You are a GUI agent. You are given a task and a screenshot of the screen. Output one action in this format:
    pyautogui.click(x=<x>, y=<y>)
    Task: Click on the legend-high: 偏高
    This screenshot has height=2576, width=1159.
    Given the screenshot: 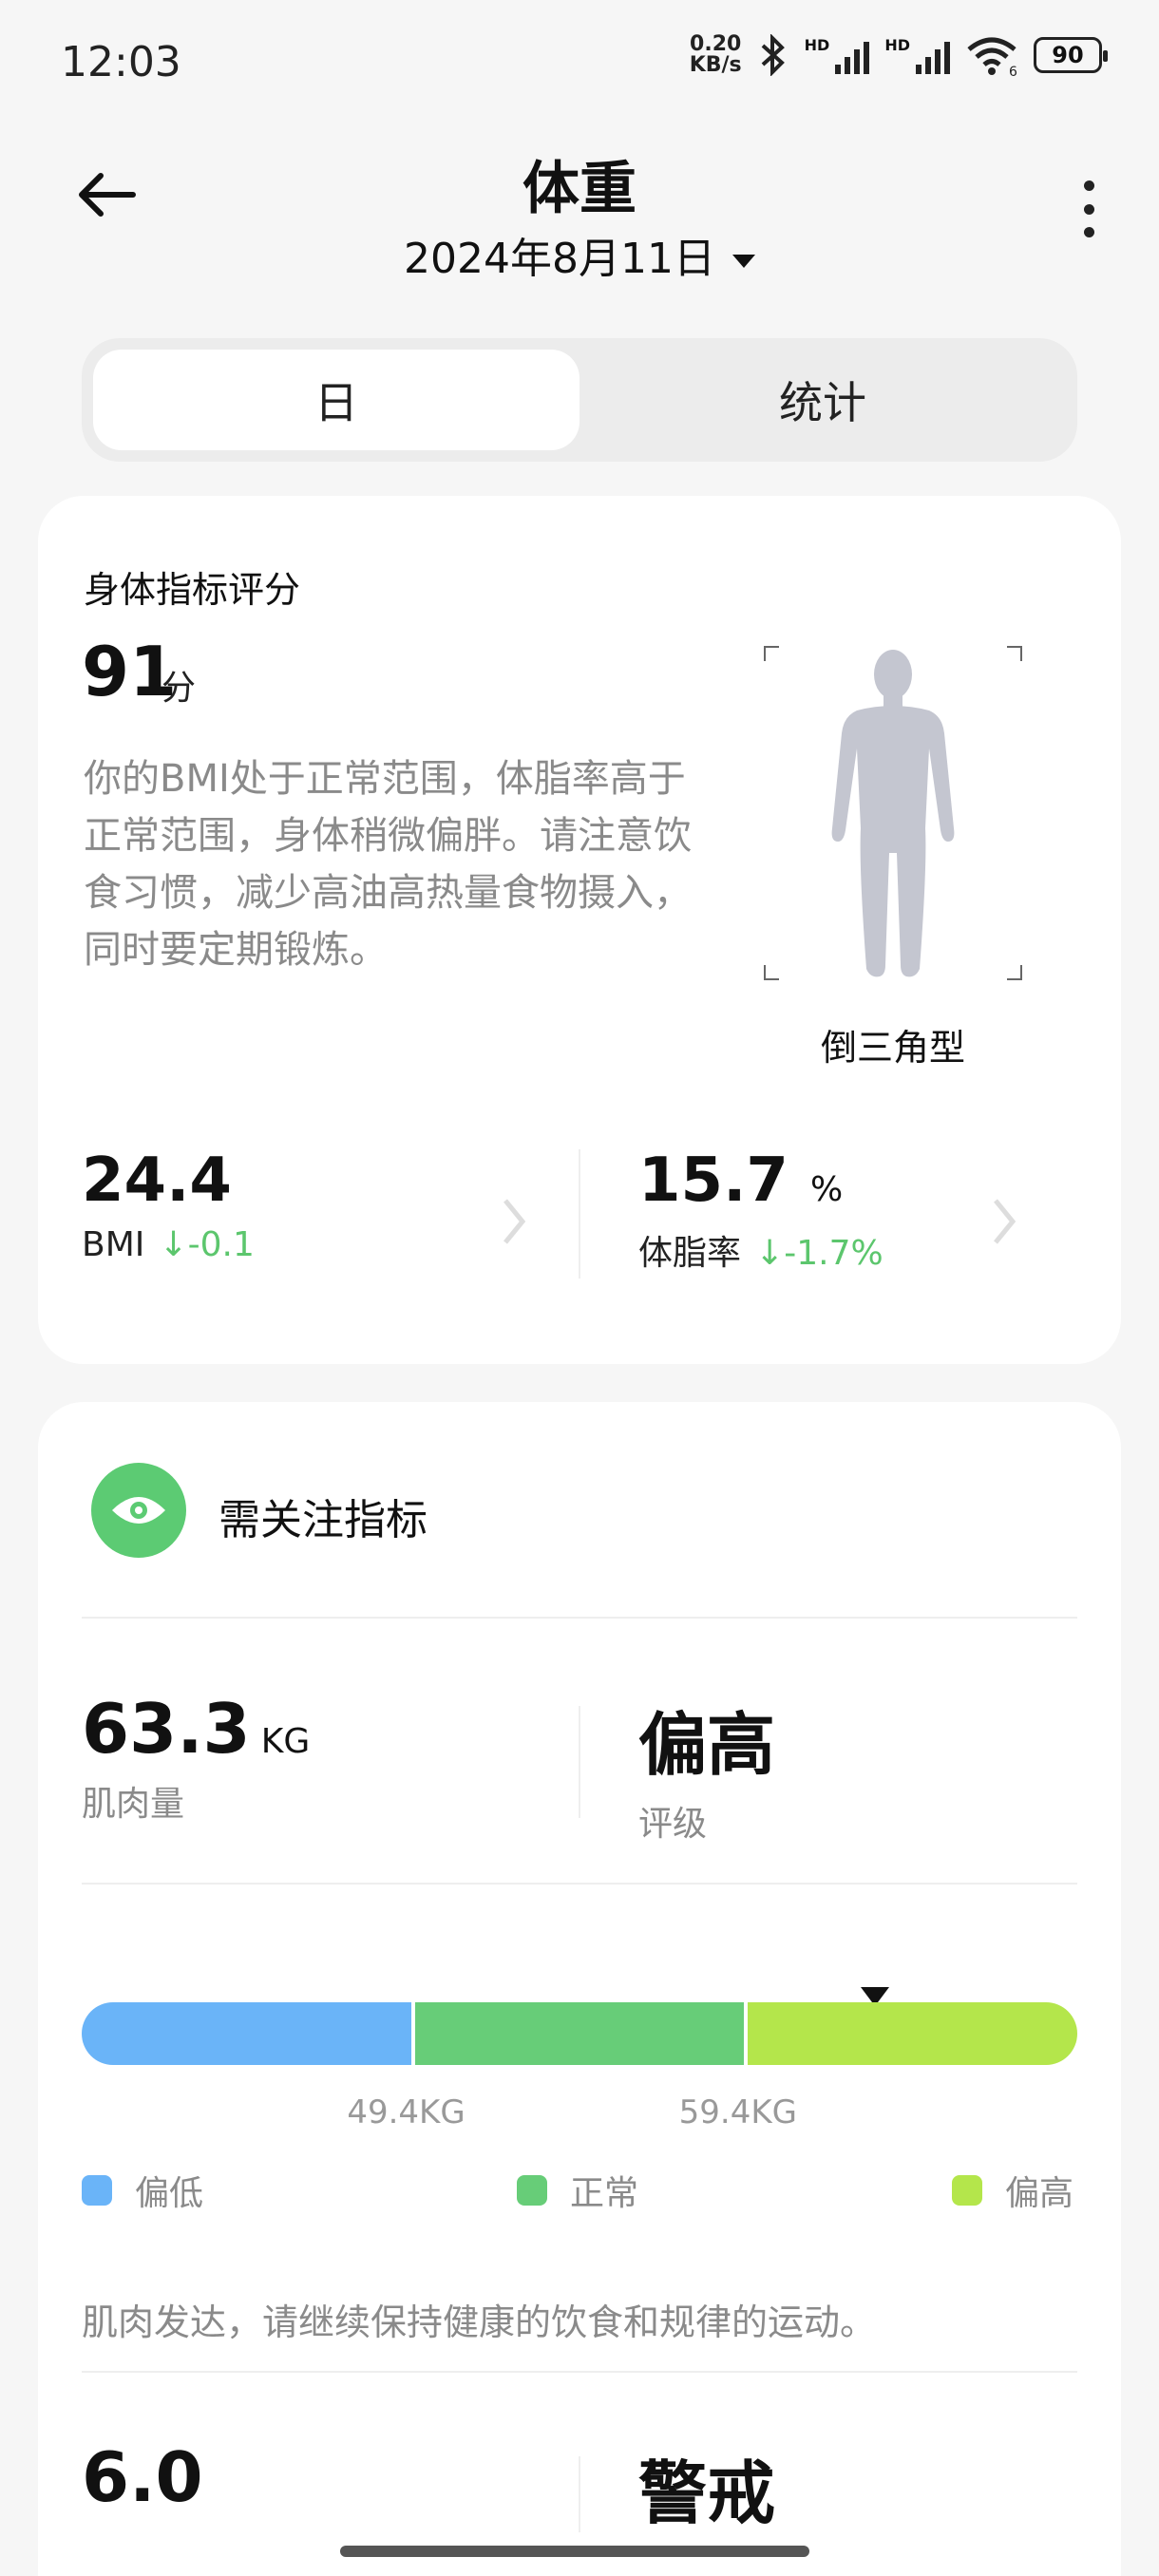 What is the action you would take?
    pyautogui.click(x=1013, y=2190)
    